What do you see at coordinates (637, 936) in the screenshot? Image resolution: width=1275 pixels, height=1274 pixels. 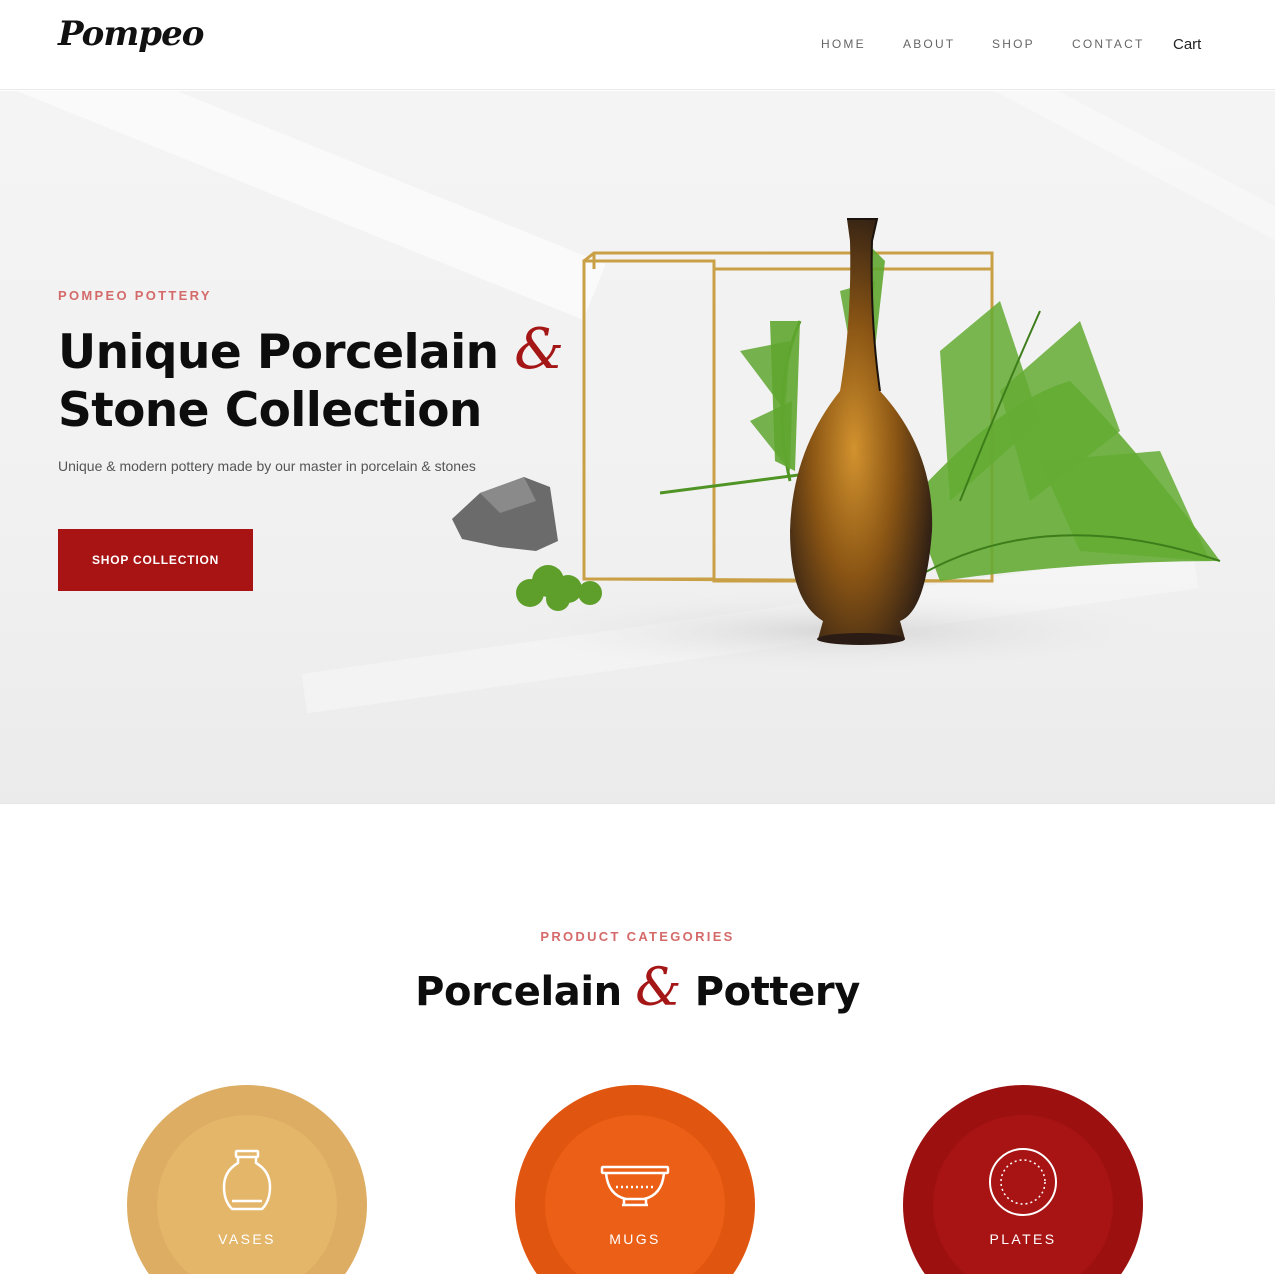 I see `categories-eyebrow: PRODUCT CATEGORIES` at bounding box center [637, 936].